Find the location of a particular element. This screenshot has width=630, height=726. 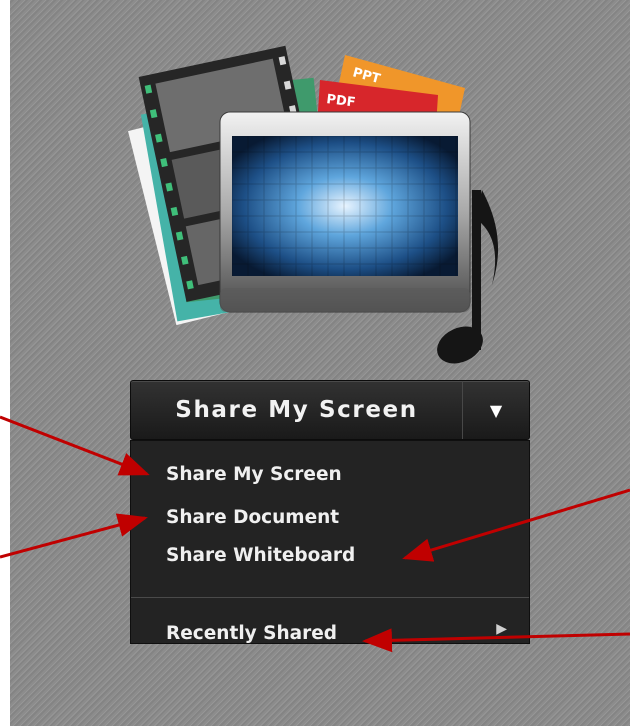

menu-item-share-document: Share Document is located at coordinates (252, 517).